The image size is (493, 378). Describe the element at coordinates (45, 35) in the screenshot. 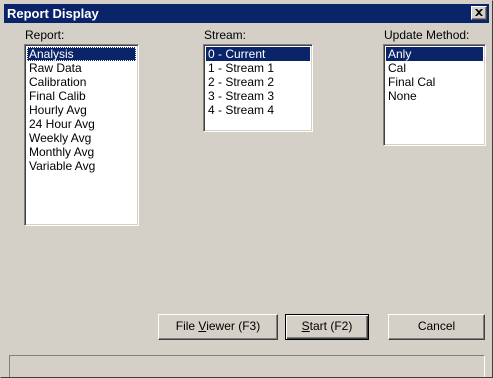

I see `report-label: Report:` at that location.